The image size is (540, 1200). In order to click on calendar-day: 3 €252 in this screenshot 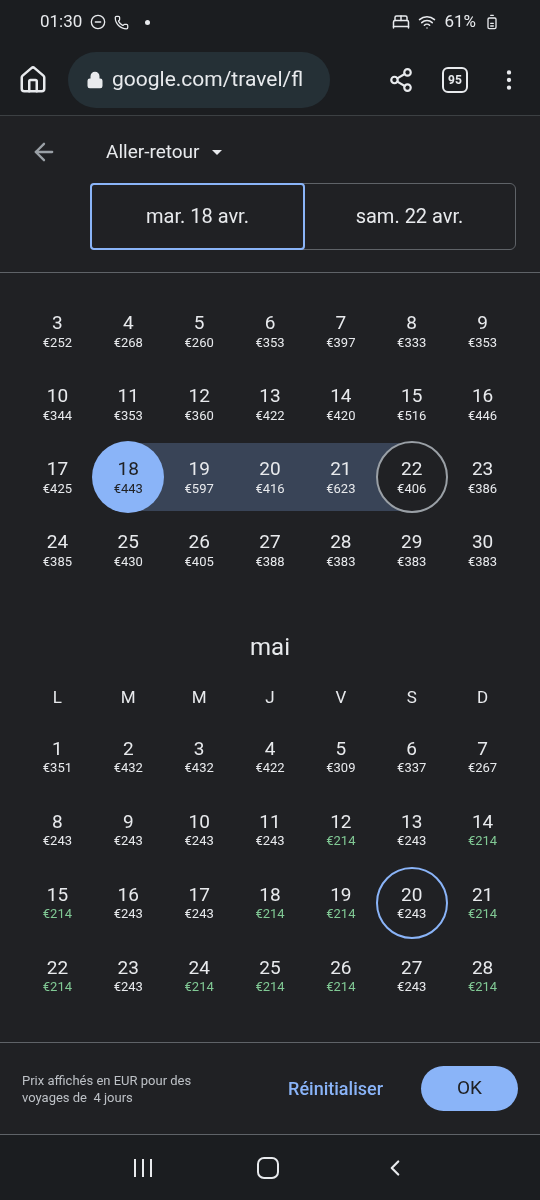, I will do `click(57, 331)`.